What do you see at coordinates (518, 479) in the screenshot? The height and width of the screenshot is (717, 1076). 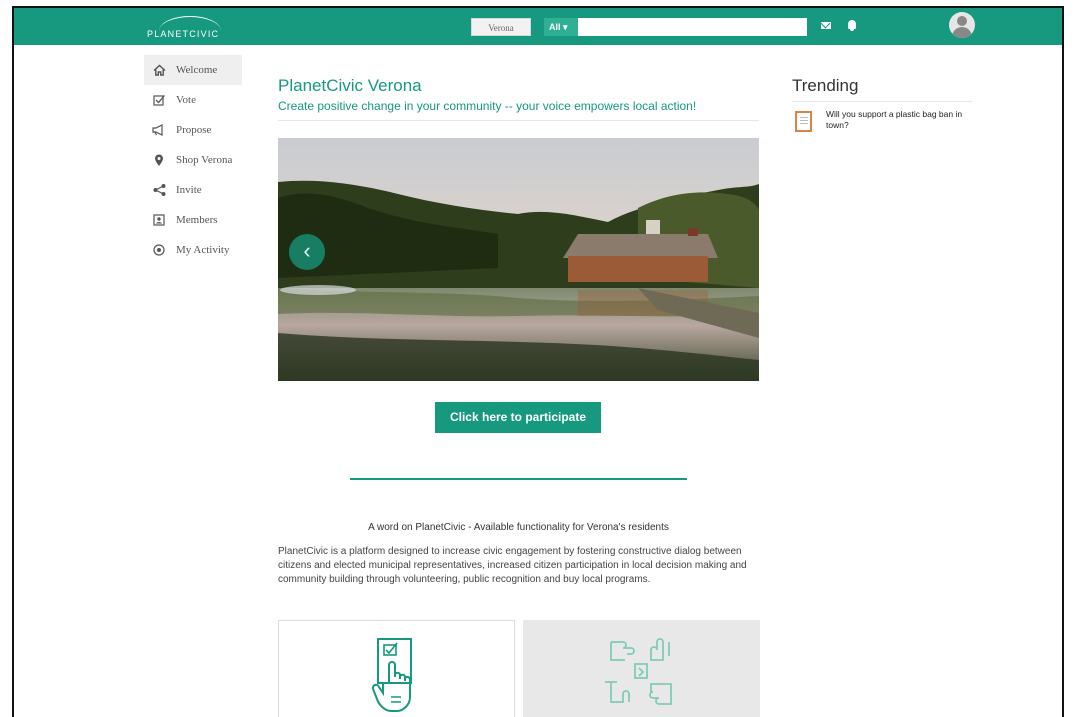 I see `section-divider` at bounding box center [518, 479].